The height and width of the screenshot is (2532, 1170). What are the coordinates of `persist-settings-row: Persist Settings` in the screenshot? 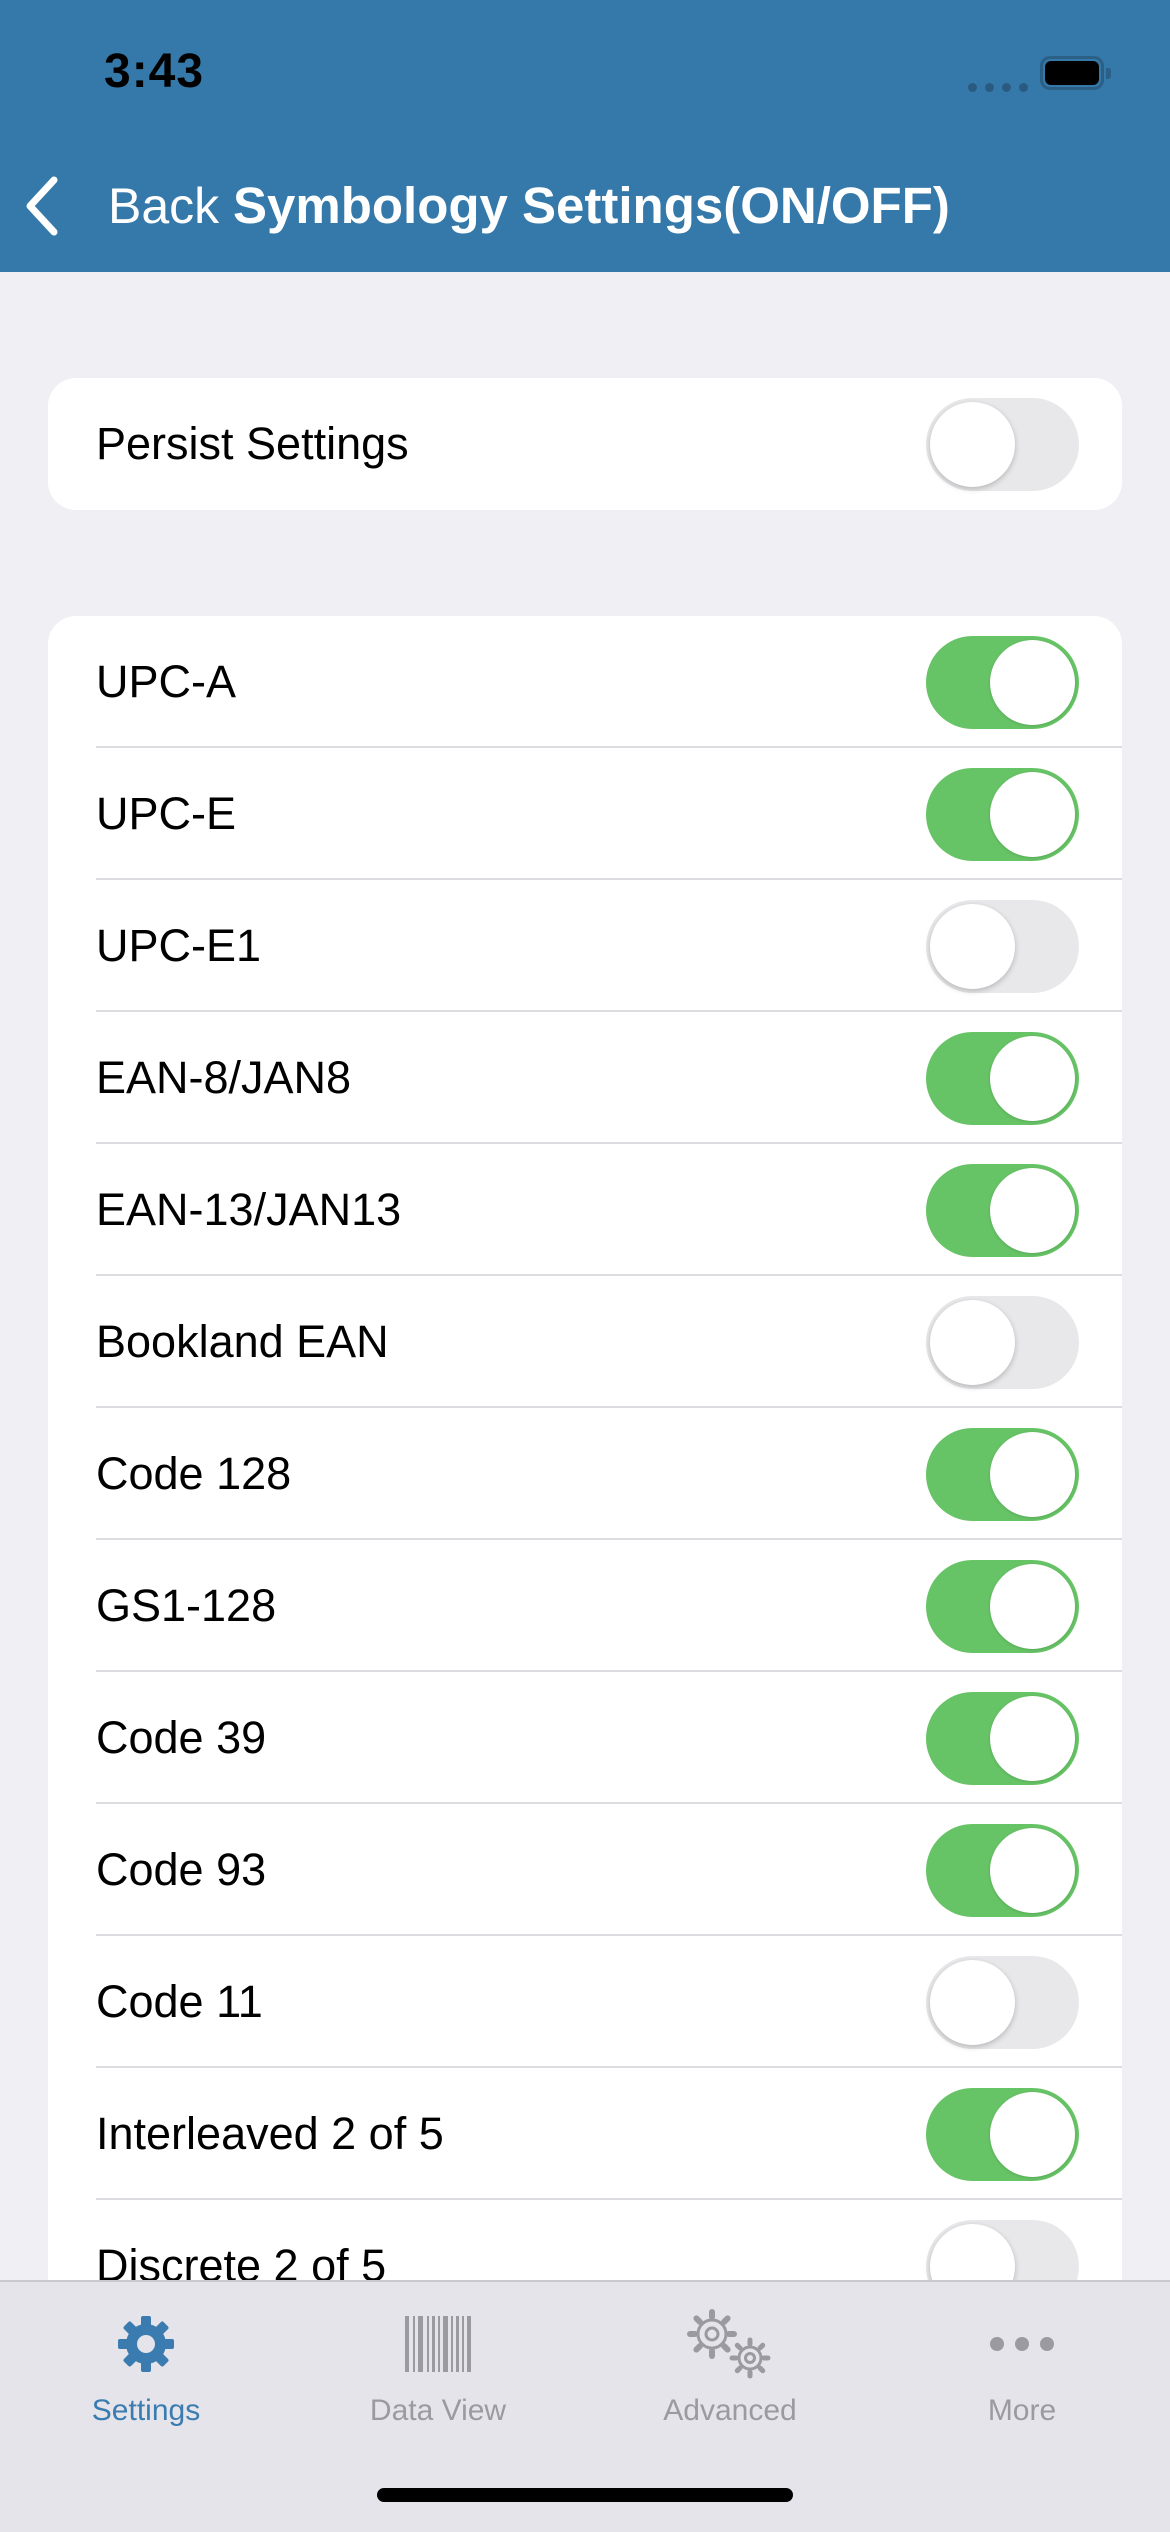 It's located at (585, 444).